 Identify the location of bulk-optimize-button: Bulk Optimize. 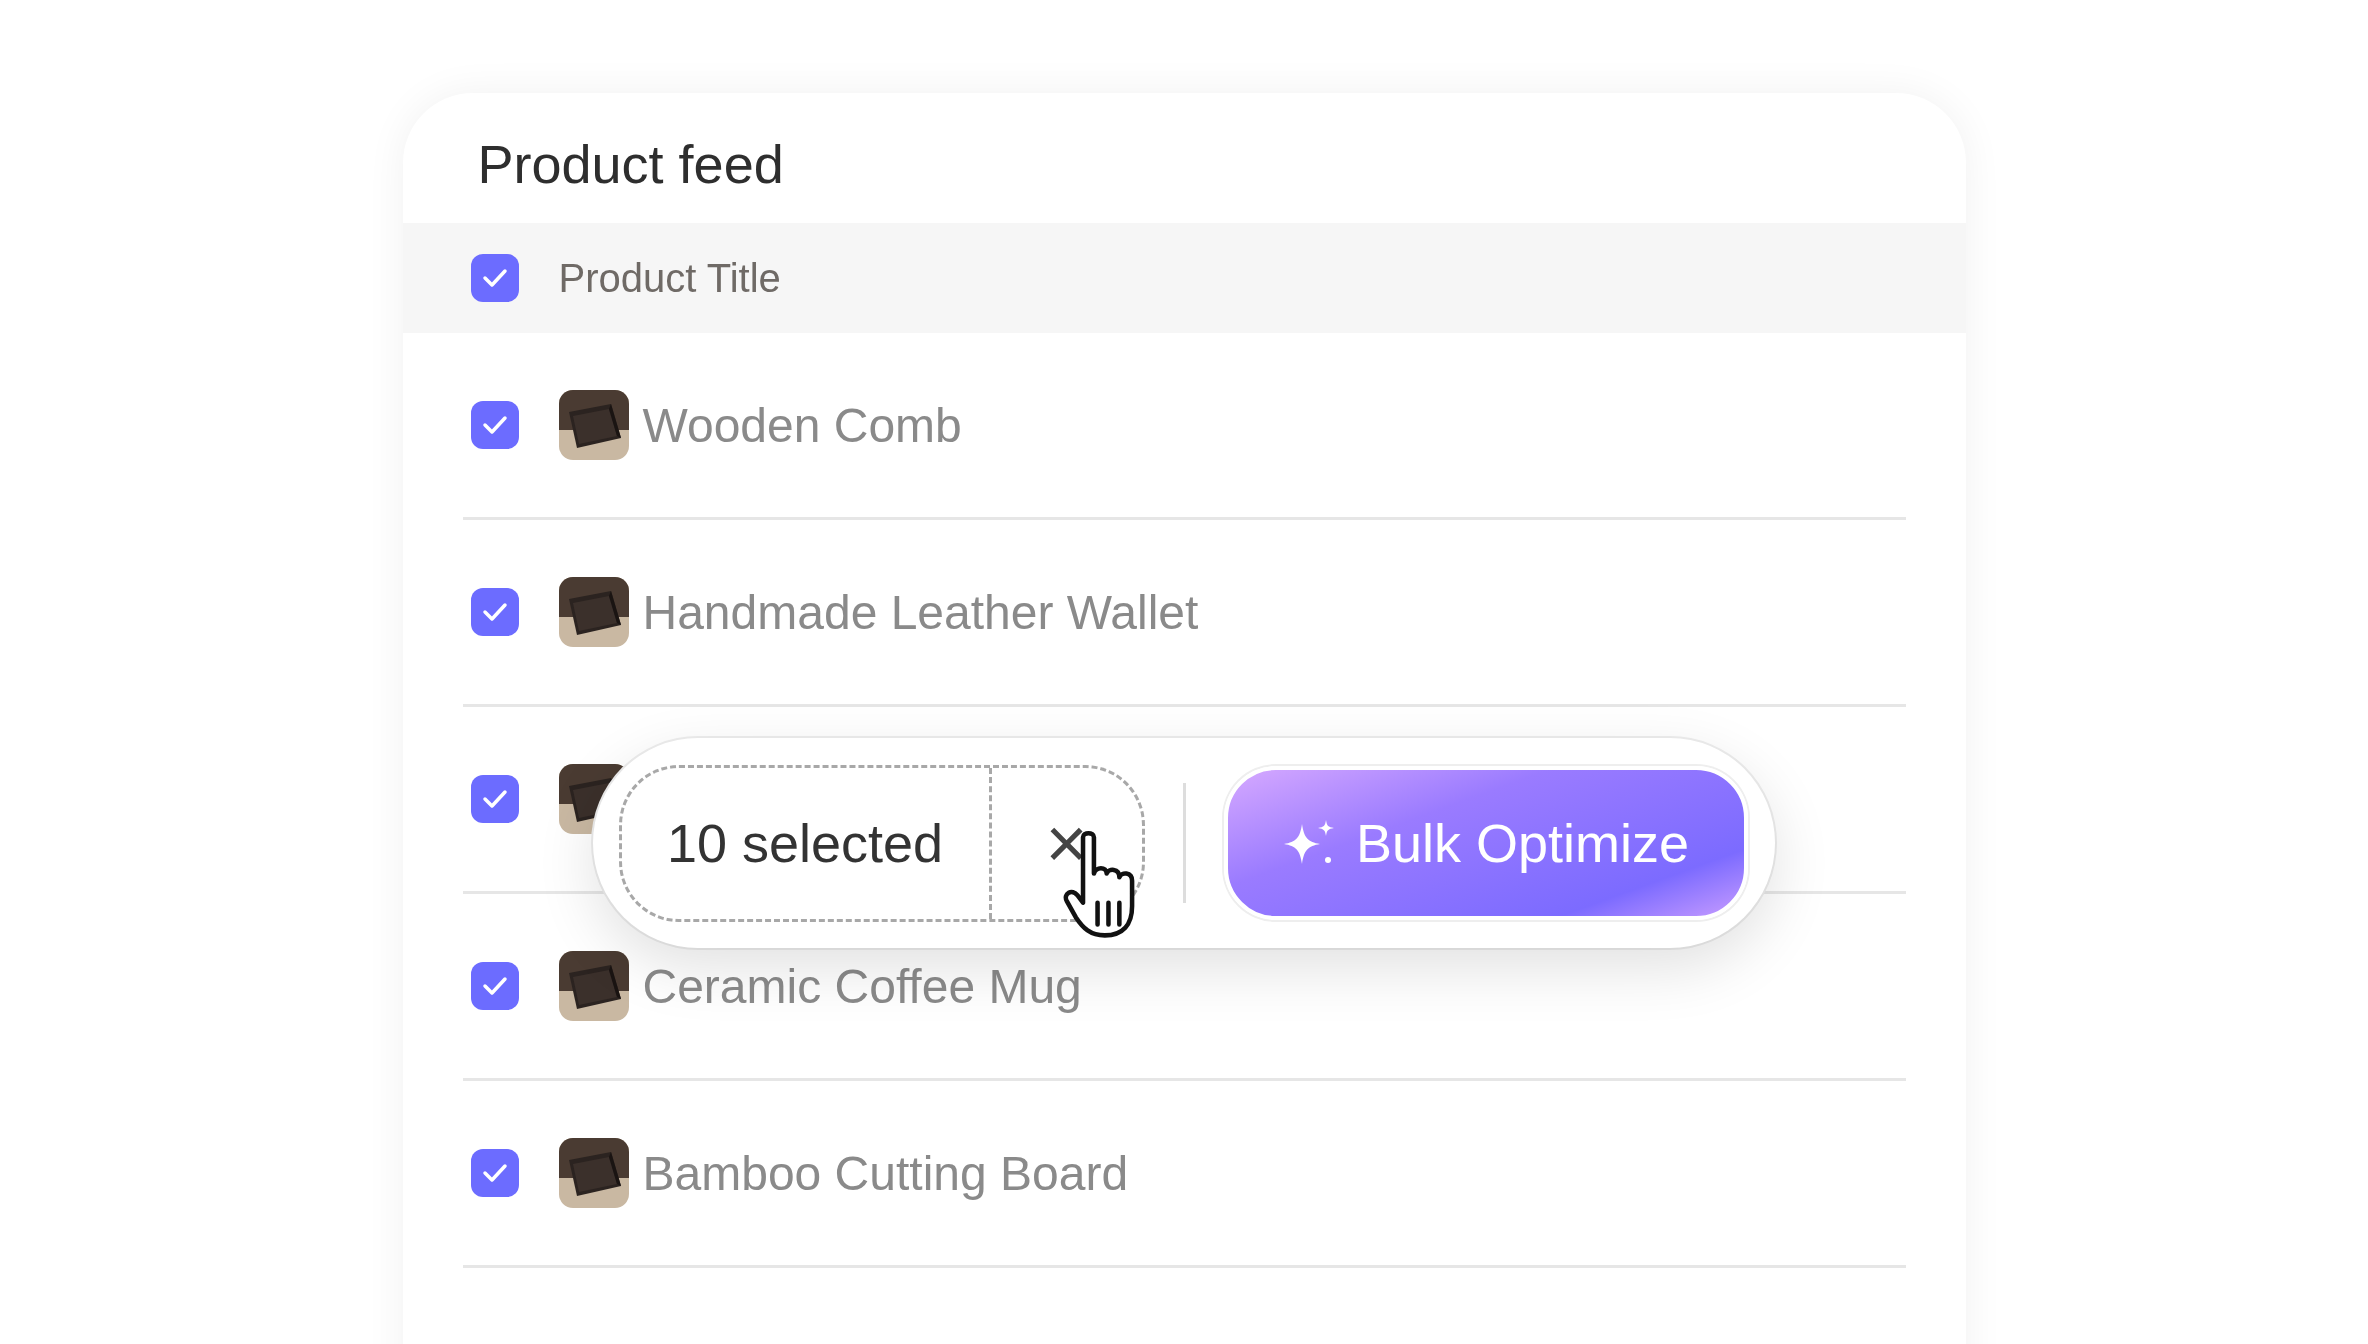
(1485, 843).